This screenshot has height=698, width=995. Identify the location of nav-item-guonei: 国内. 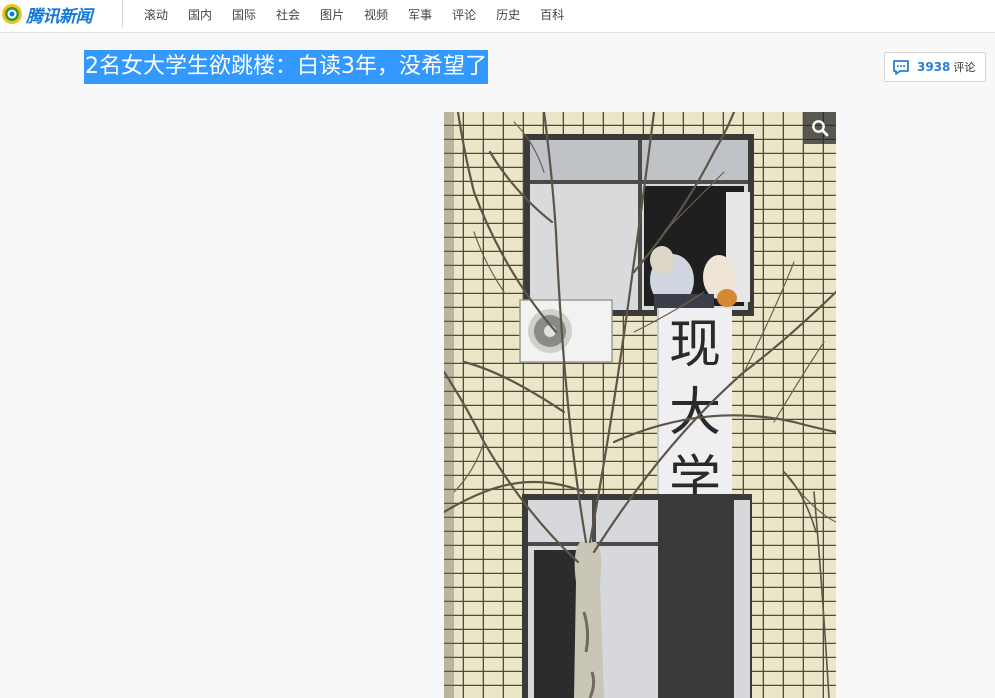
(200, 14).